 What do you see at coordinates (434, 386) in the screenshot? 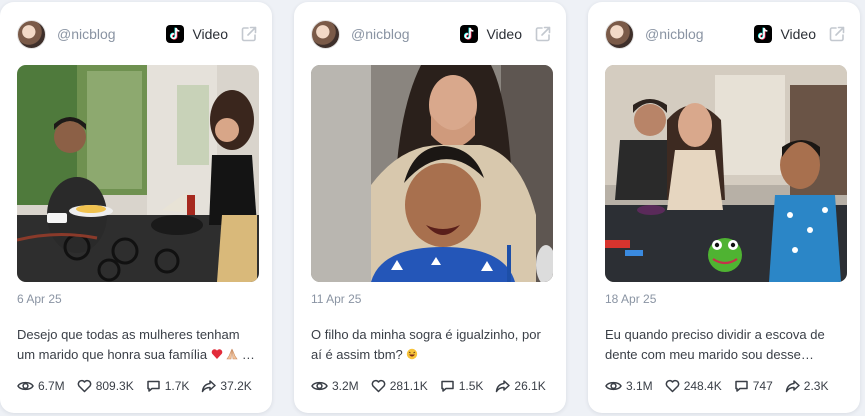
I see `engagement-stats: 3.2M 281.1K 1.5K 26.1K` at bounding box center [434, 386].